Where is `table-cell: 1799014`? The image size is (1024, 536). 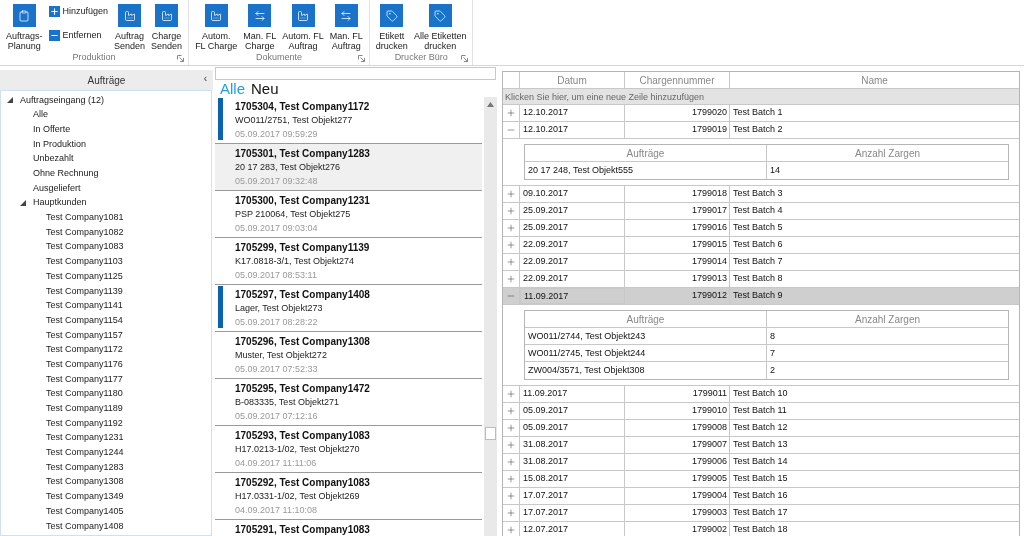
table-cell: 1799014 is located at coordinates (677, 262).